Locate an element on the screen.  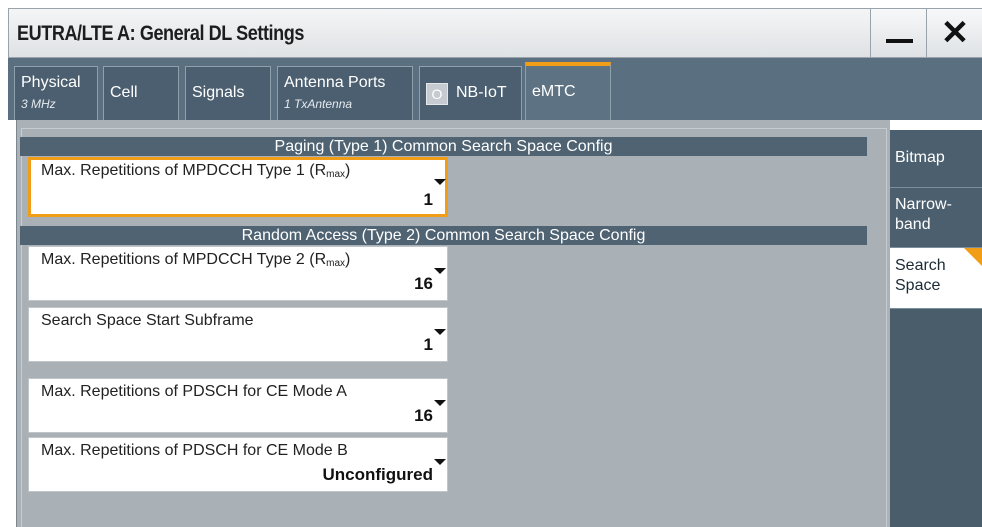
tab-cell: Cell is located at coordinates (141, 93).